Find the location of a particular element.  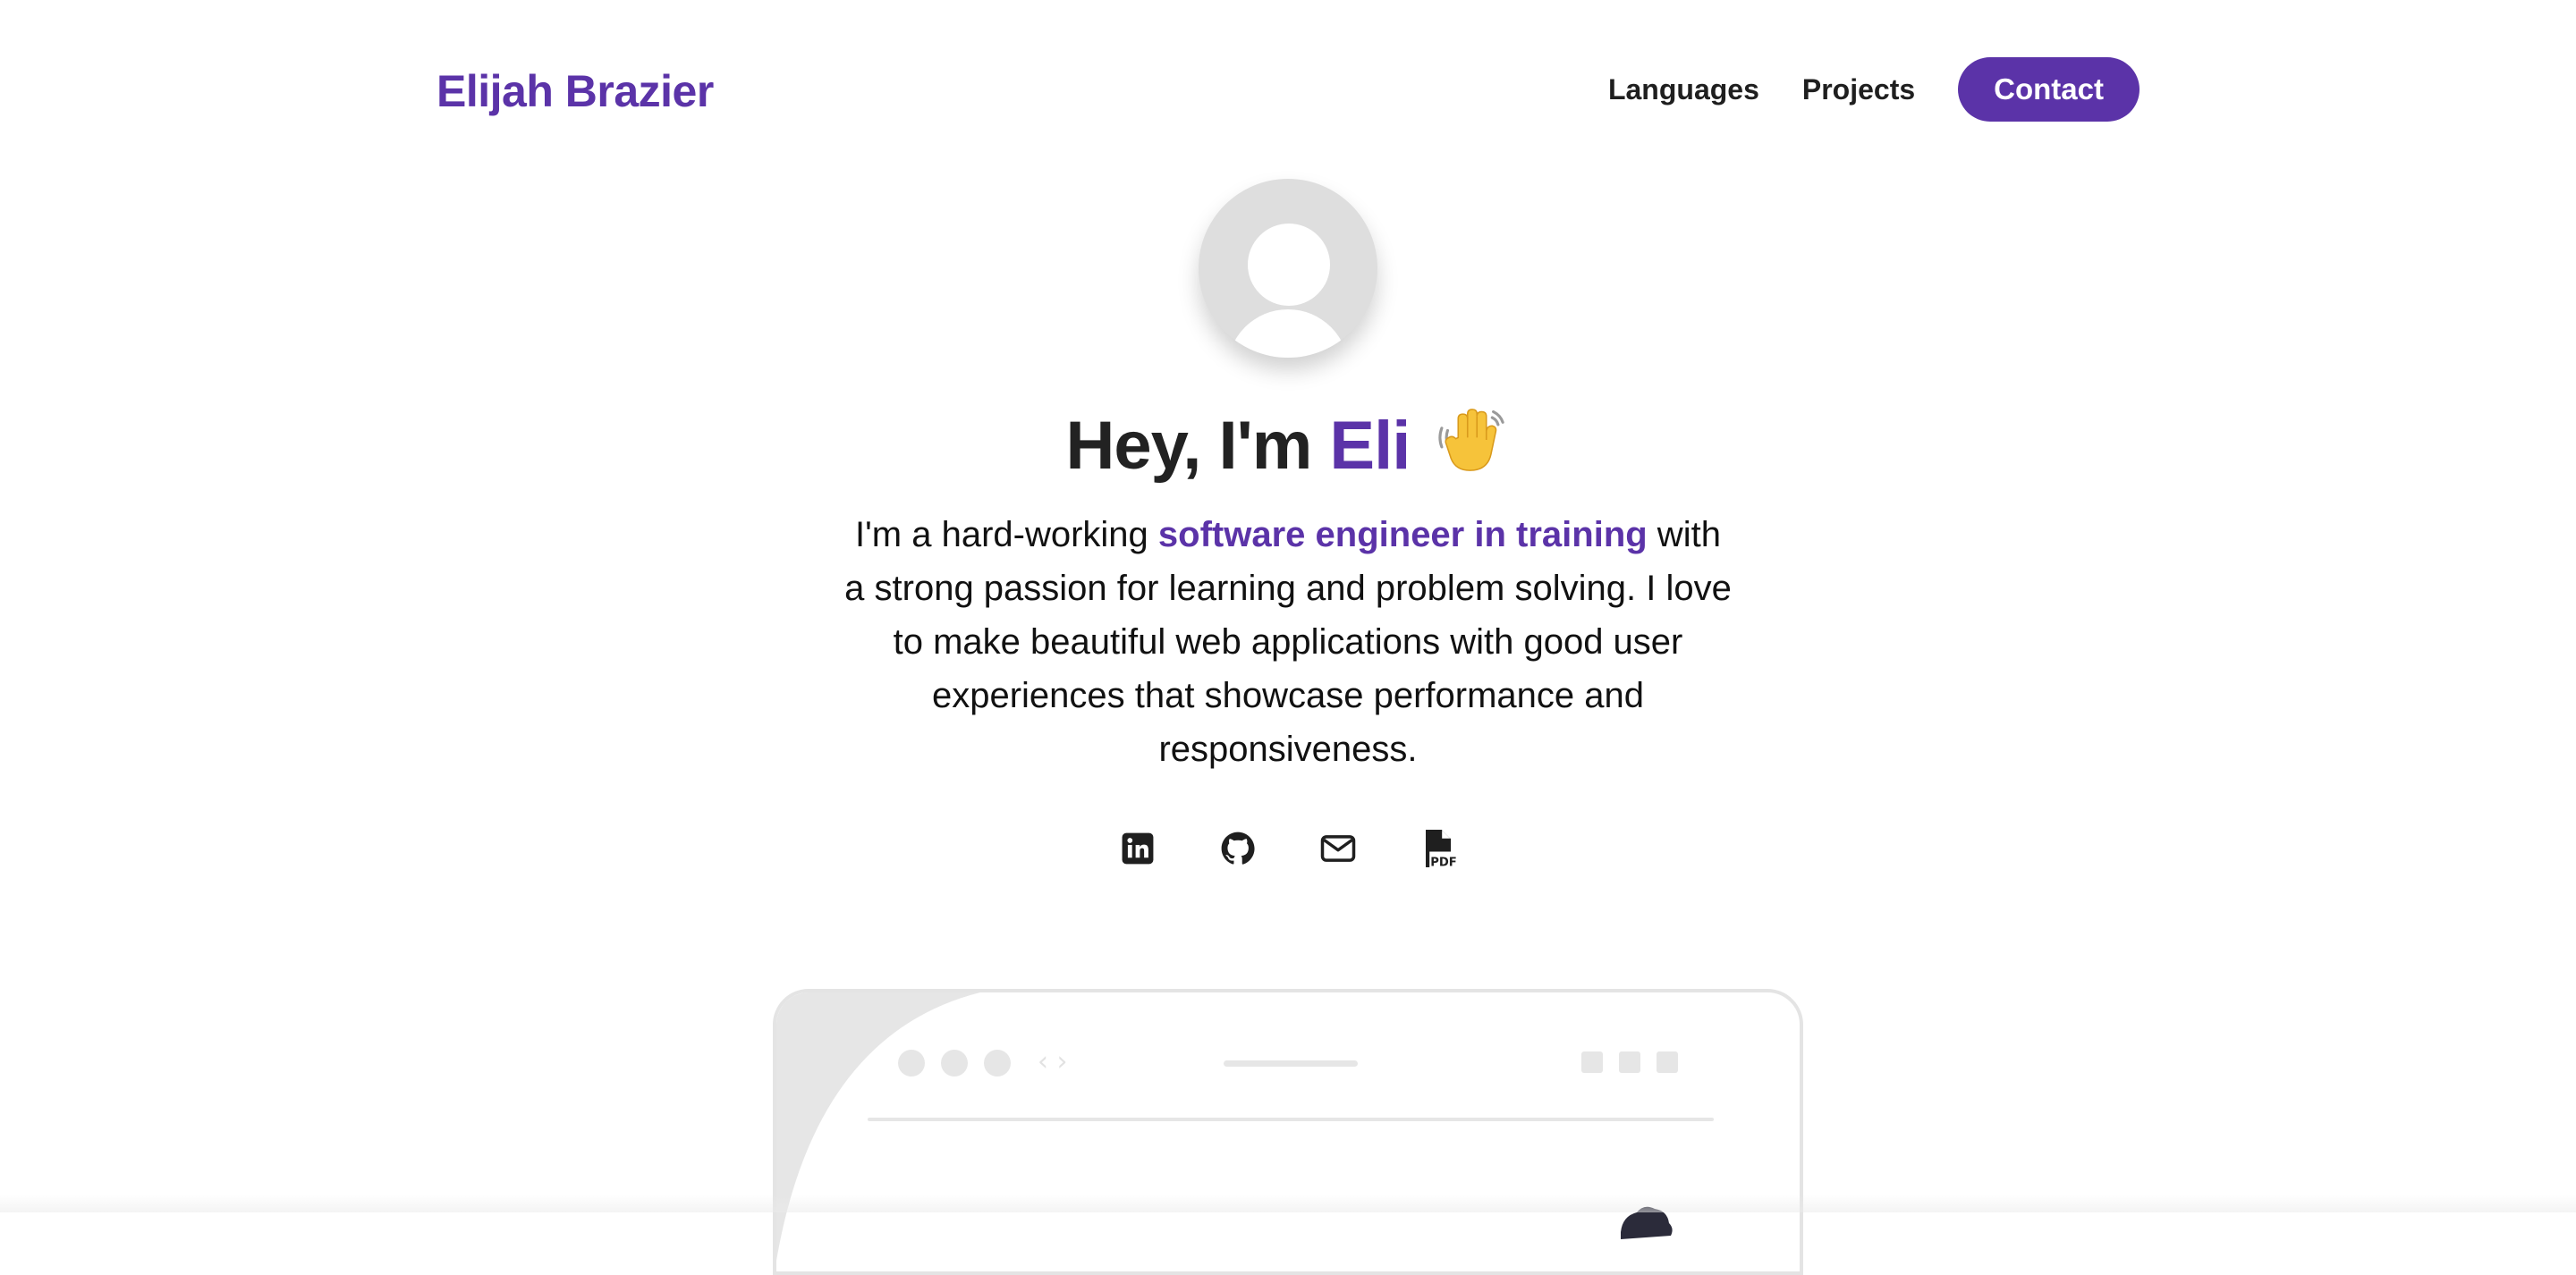

nav-projects-link: Projects is located at coordinates (1858, 89).